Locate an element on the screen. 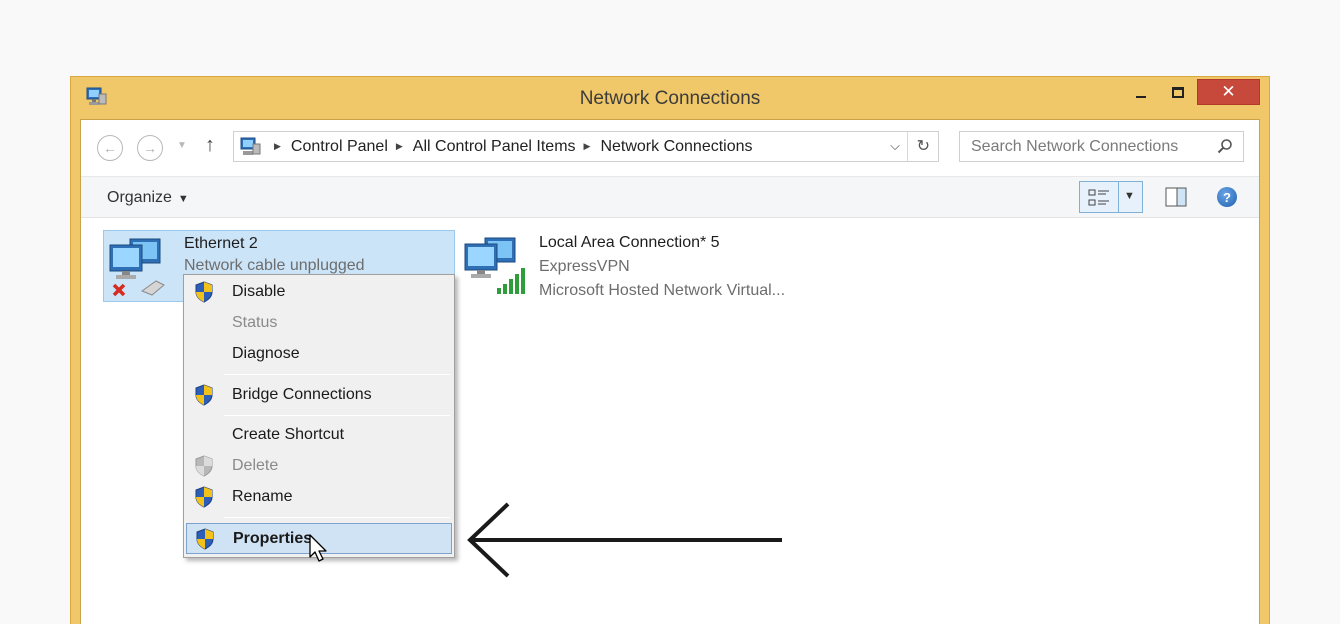 Image resolution: width=1340 pixels, height=624 pixels. uac-shield-disabled-icon is located at coordinates (204, 466).